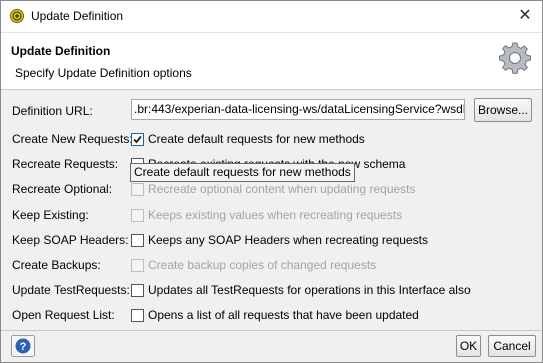 This screenshot has height=363, width=543. I want to click on recreate-optional-checkbox, so click(137, 189).